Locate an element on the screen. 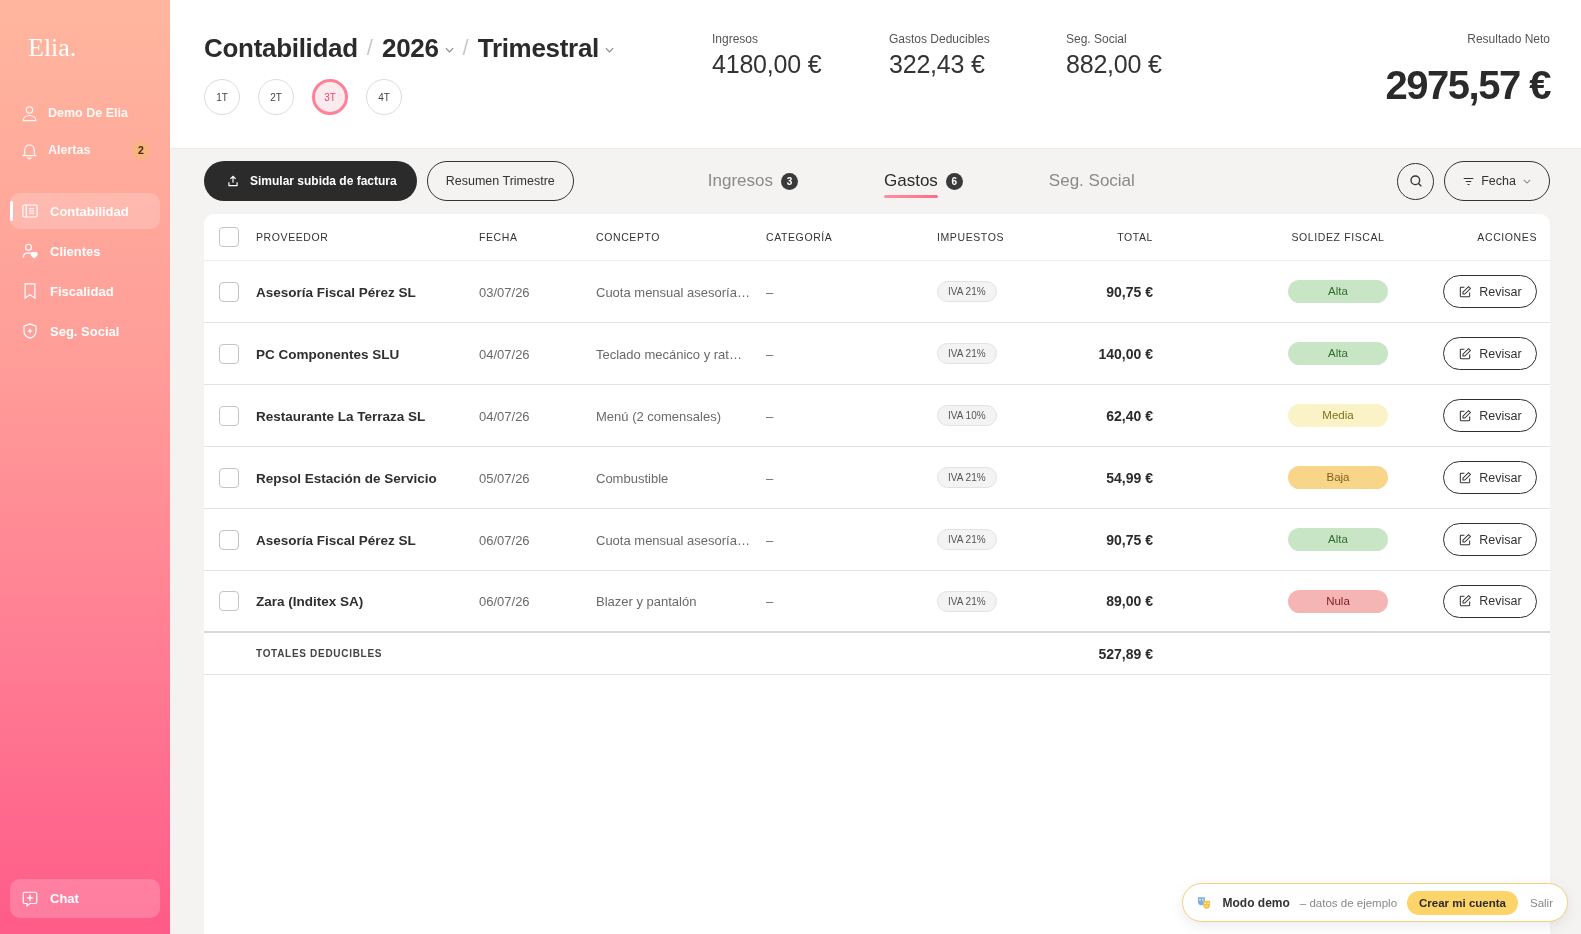 The width and height of the screenshot is (1581, 934). exit-link: Salir is located at coordinates (1541, 902).